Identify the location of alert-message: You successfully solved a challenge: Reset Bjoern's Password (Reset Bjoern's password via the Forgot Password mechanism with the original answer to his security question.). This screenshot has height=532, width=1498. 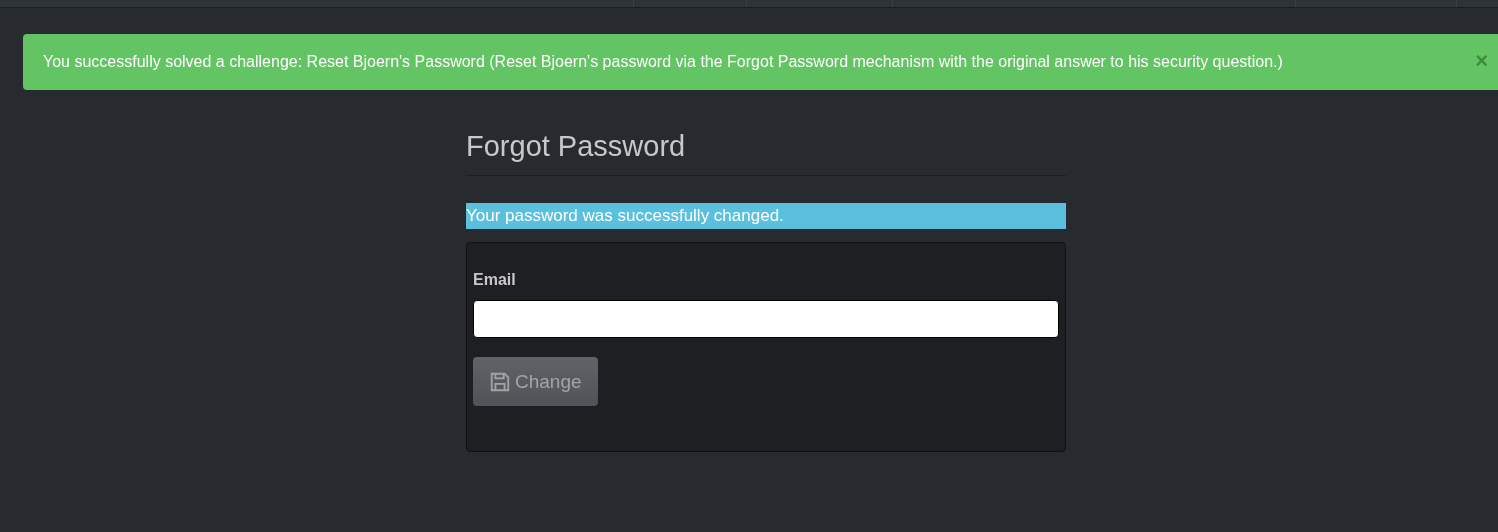
(663, 62).